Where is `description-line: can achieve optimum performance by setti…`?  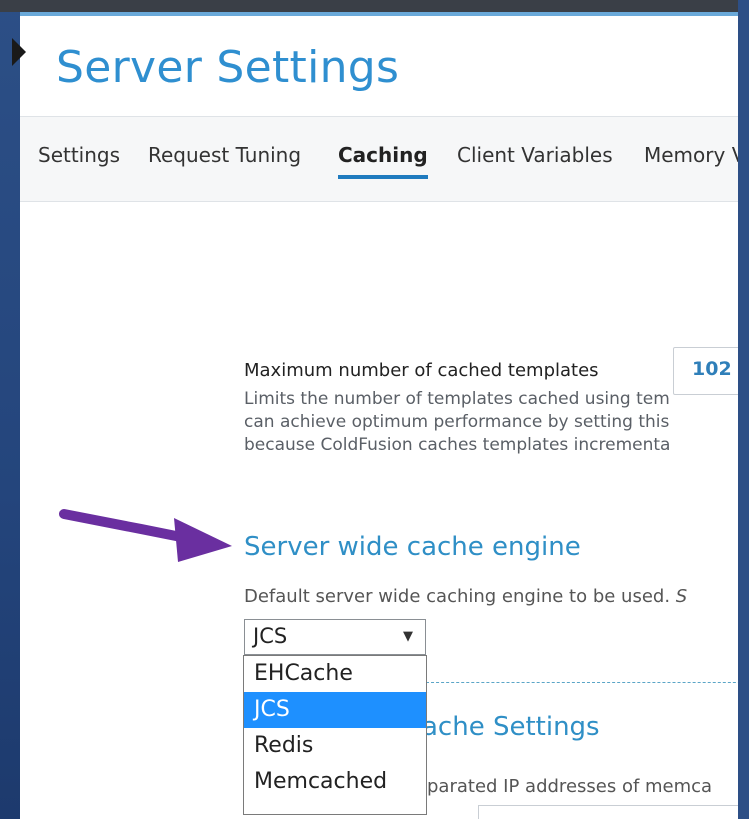 description-line: can achieve optimum performance by setti… is located at coordinates (457, 422).